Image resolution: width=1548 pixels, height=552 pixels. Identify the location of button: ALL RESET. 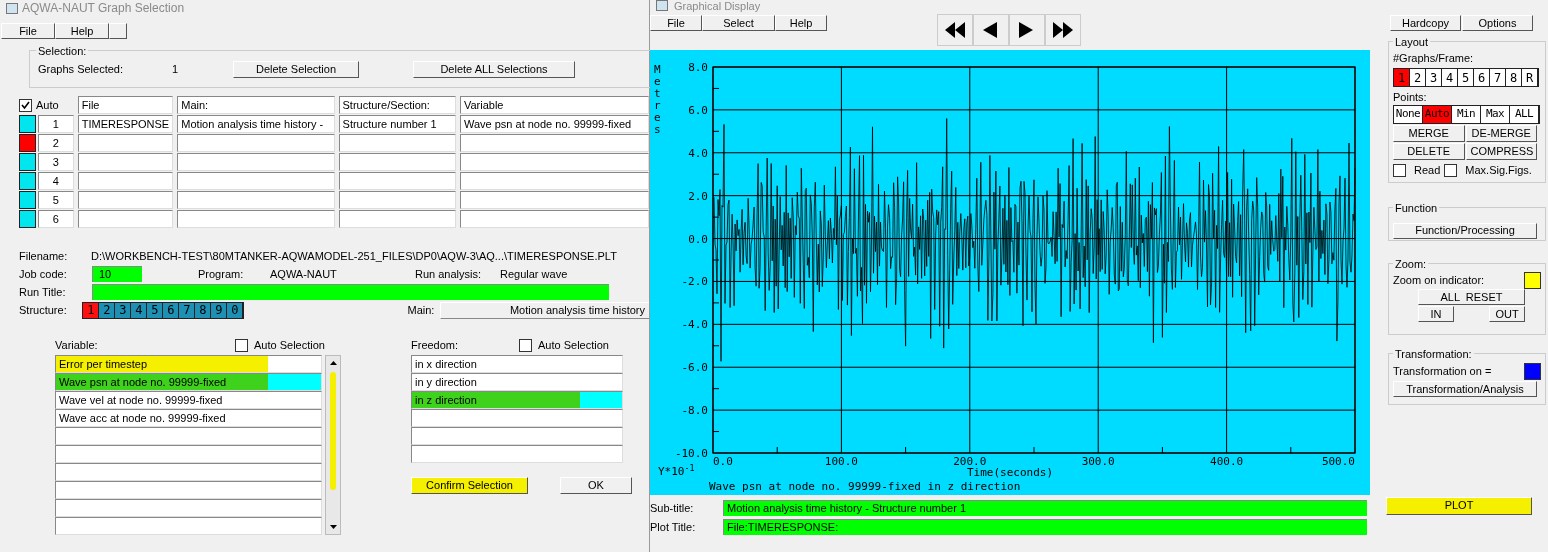
(1471, 297).